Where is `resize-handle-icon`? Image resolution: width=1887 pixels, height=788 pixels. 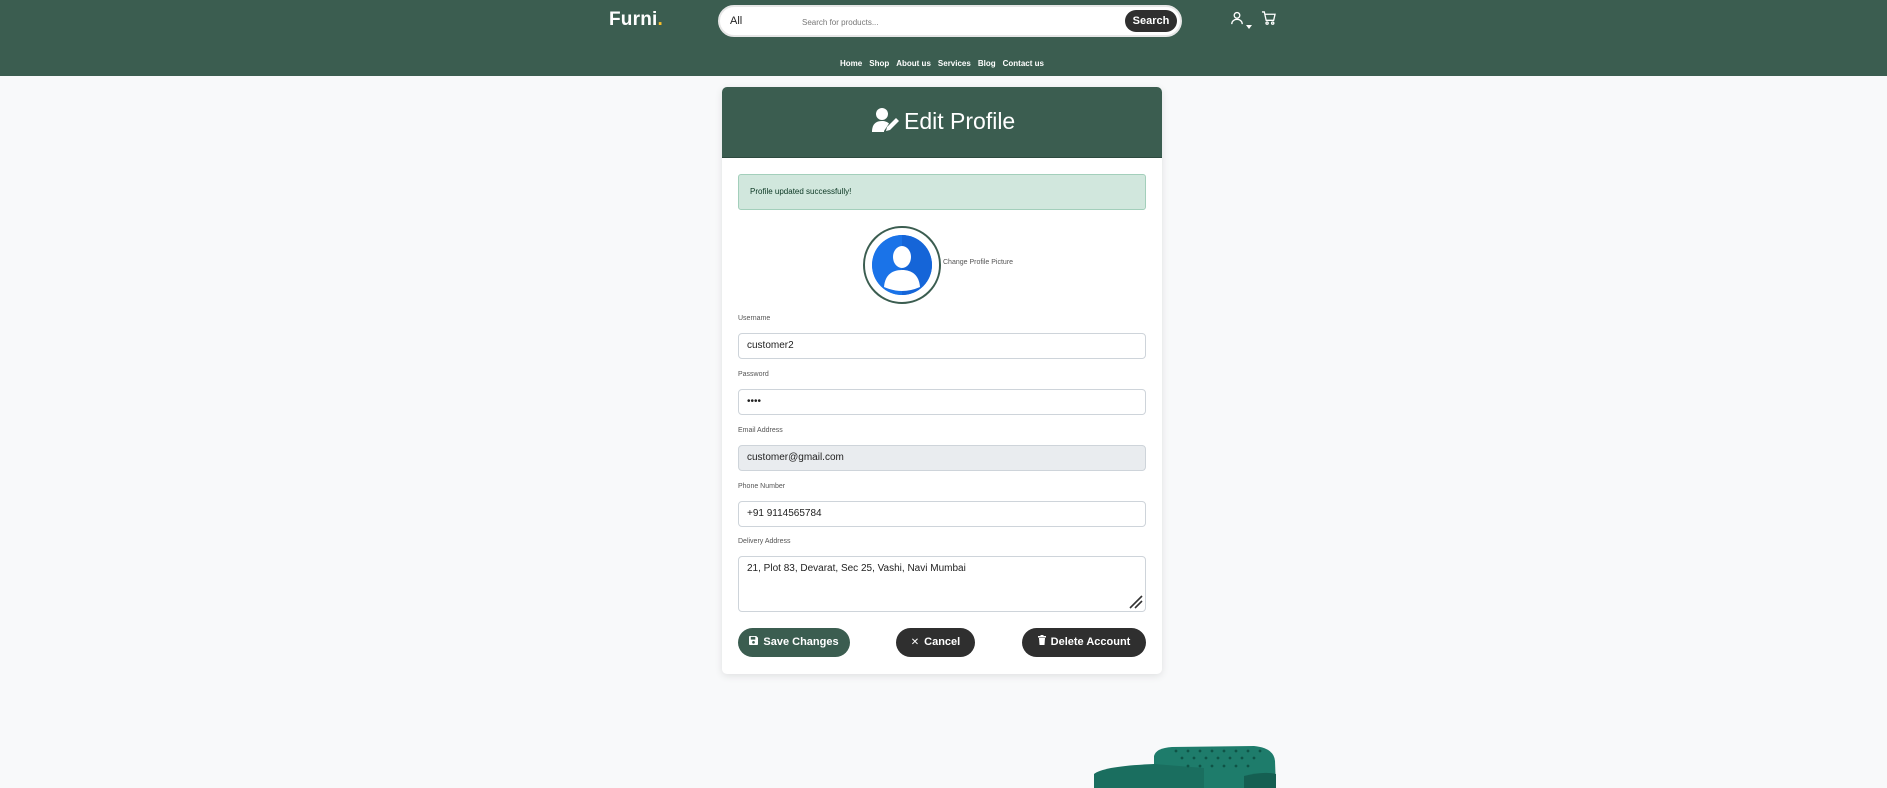
resize-handle-icon is located at coordinates (1136, 602).